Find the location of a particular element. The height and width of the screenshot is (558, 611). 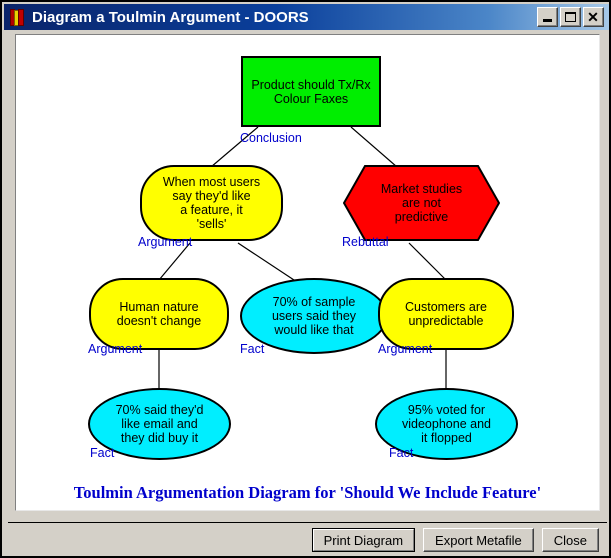

node-conclusion-label: Conclusion is located at coordinates (271, 138).